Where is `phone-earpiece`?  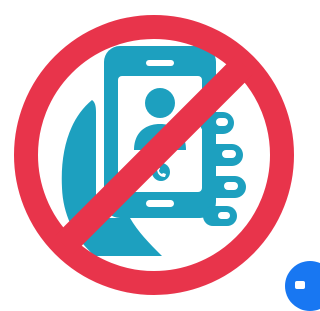 phone-earpiece is located at coordinates (160, 63).